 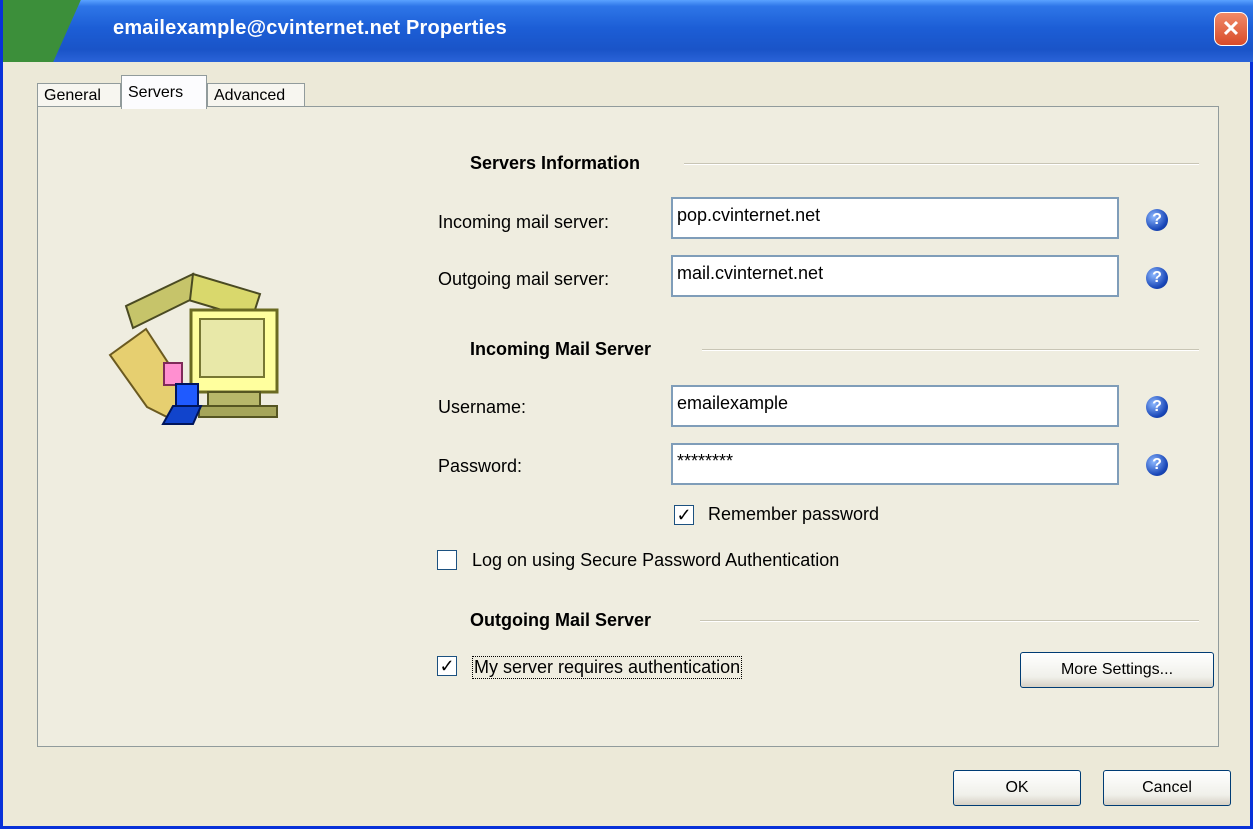 What do you see at coordinates (684, 515) in the screenshot?
I see `remember-password-checkbox: ✓` at bounding box center [684, 515].